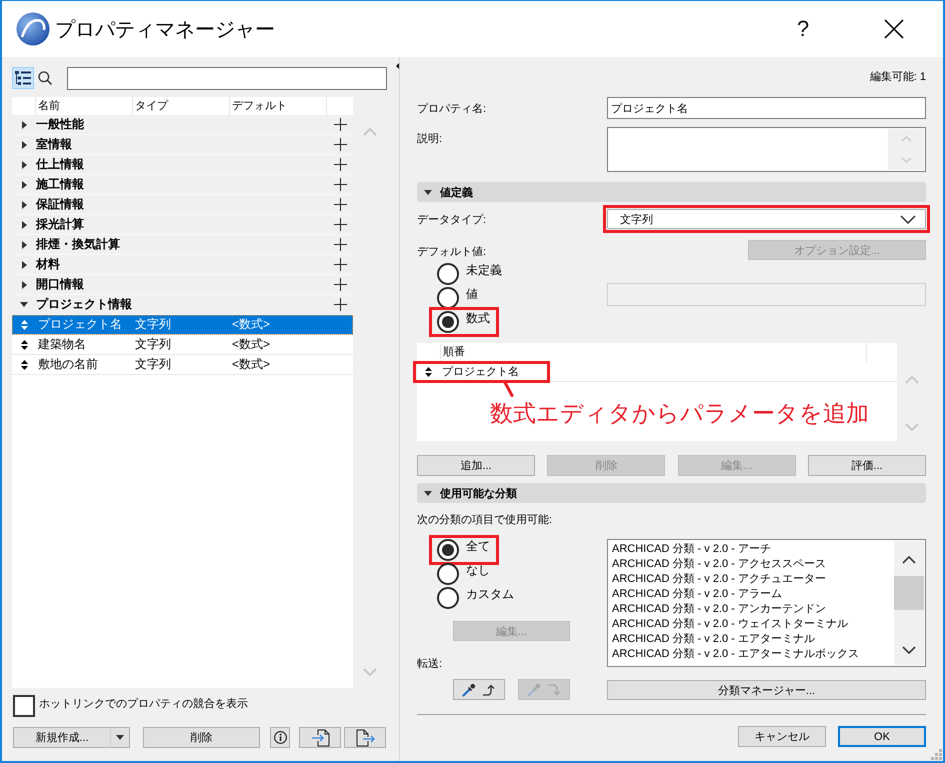  What do you see at coordinates (752, 564) in the screenshot?
I see `list-item: ARCHICAD 分類 - v 2.0 - アクセススペース` at bounding box center [752, 564].